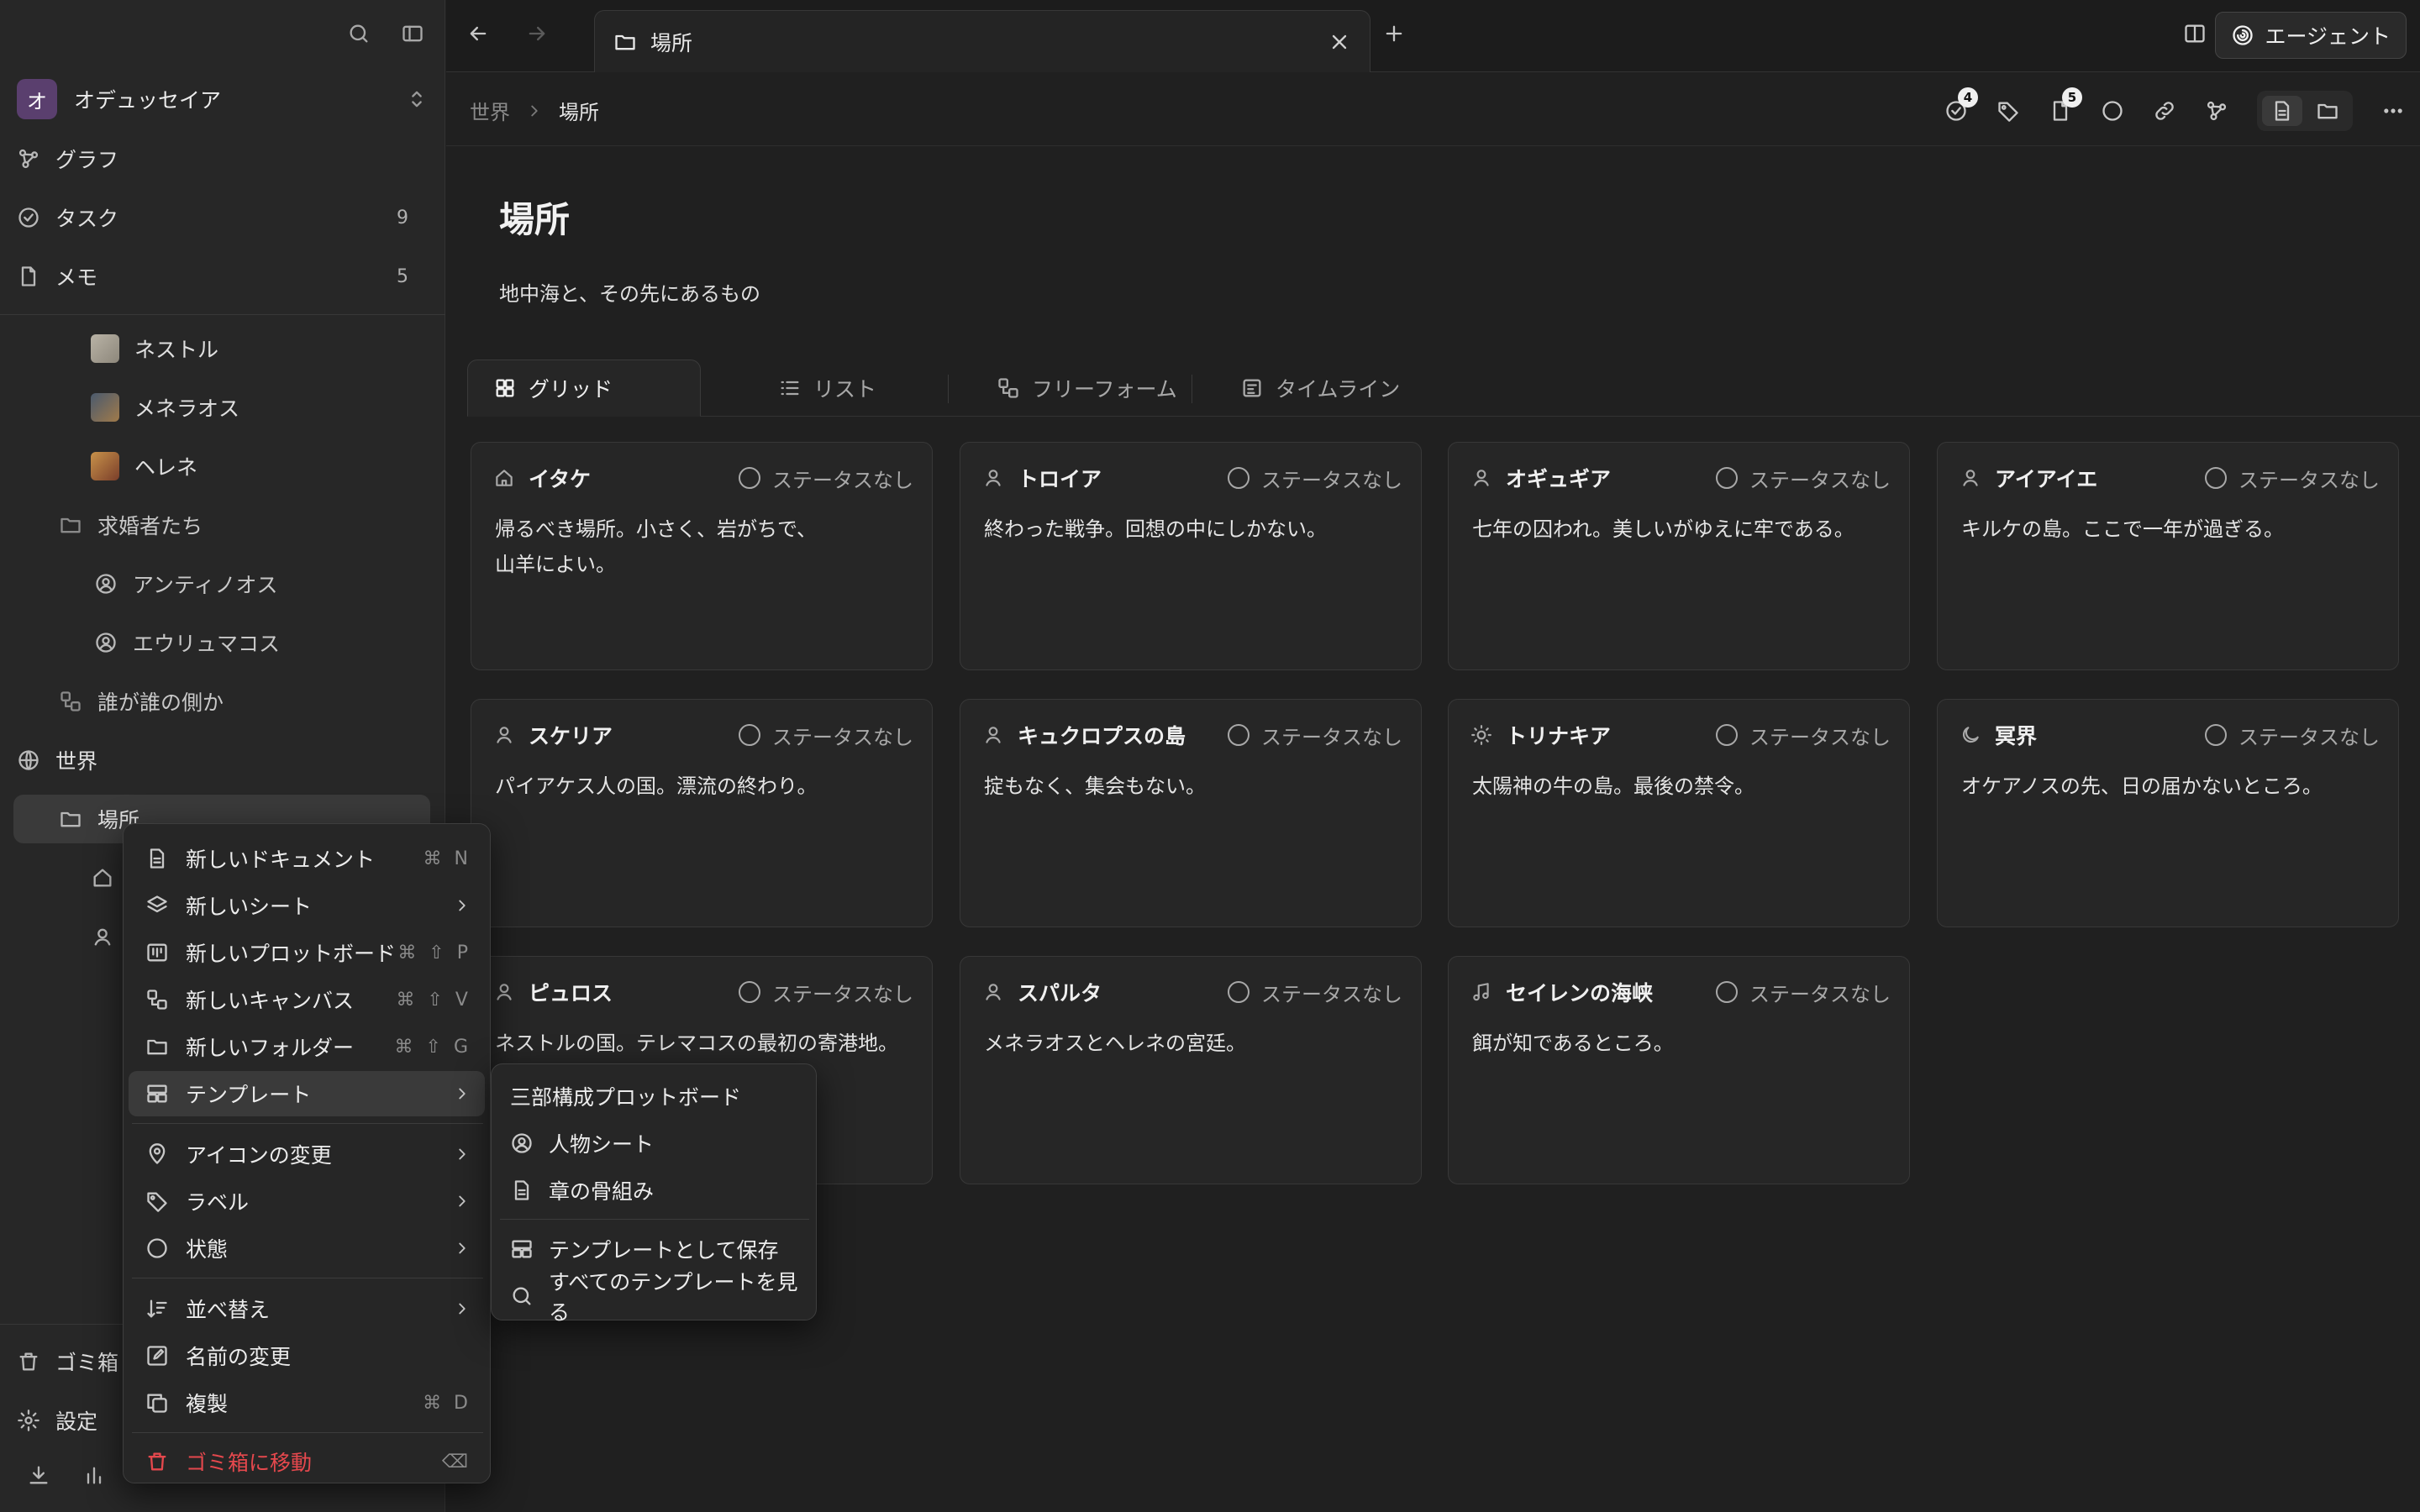 The height and width of the screenshot is (1512, 2420). Describe the element at coordinates (259, 466) in the screenshot. I see `sidebar-item-helen: ヘレネ` at that location.